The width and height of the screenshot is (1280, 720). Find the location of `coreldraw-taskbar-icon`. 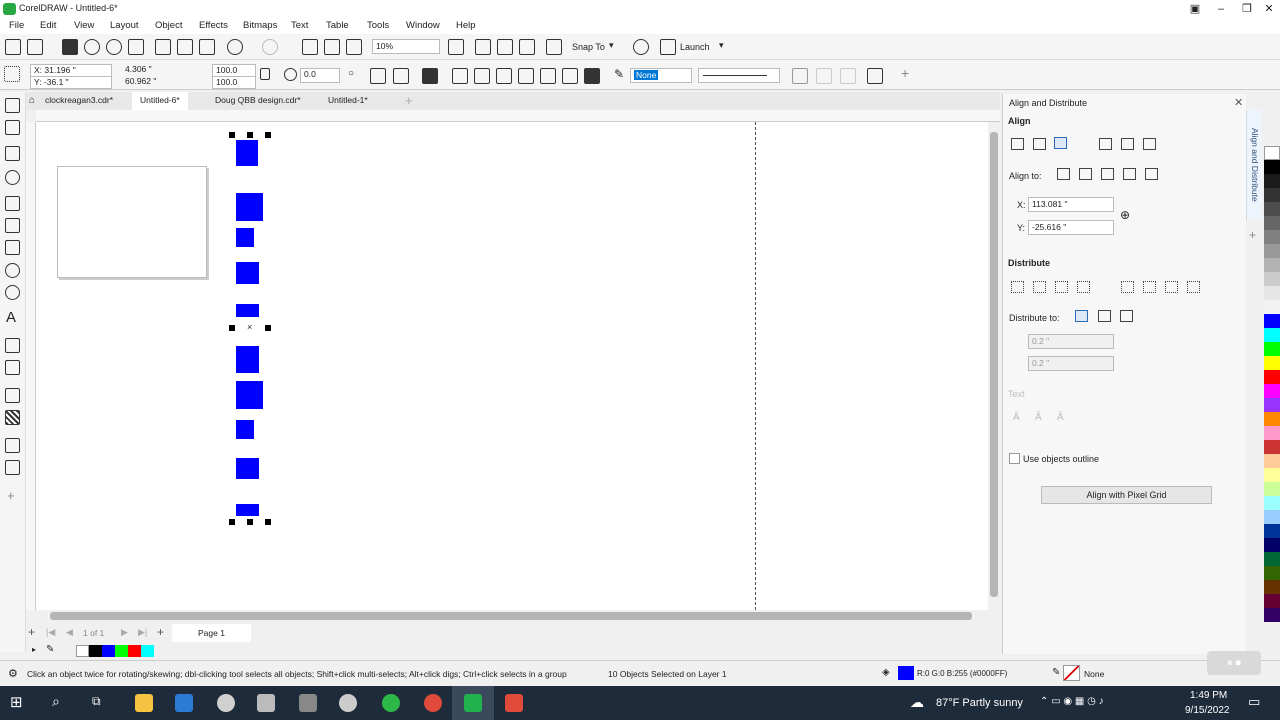

coreldraw-taskbar-icon is located at coordinates (473, 703).